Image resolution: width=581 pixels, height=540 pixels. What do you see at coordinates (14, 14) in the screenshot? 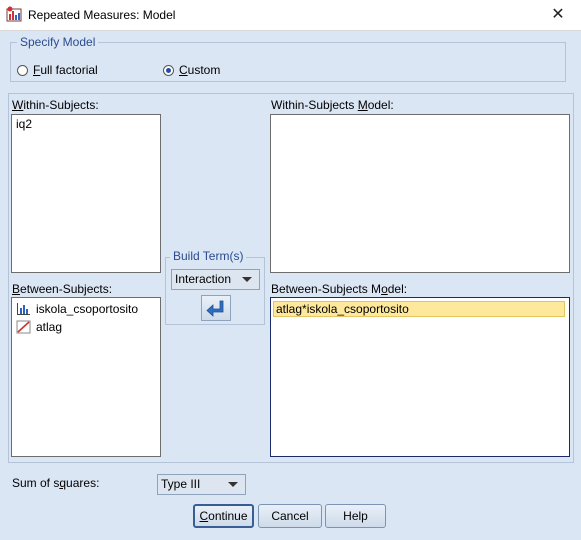
I see `spss-app-icon` at bounding box center [14, 14].